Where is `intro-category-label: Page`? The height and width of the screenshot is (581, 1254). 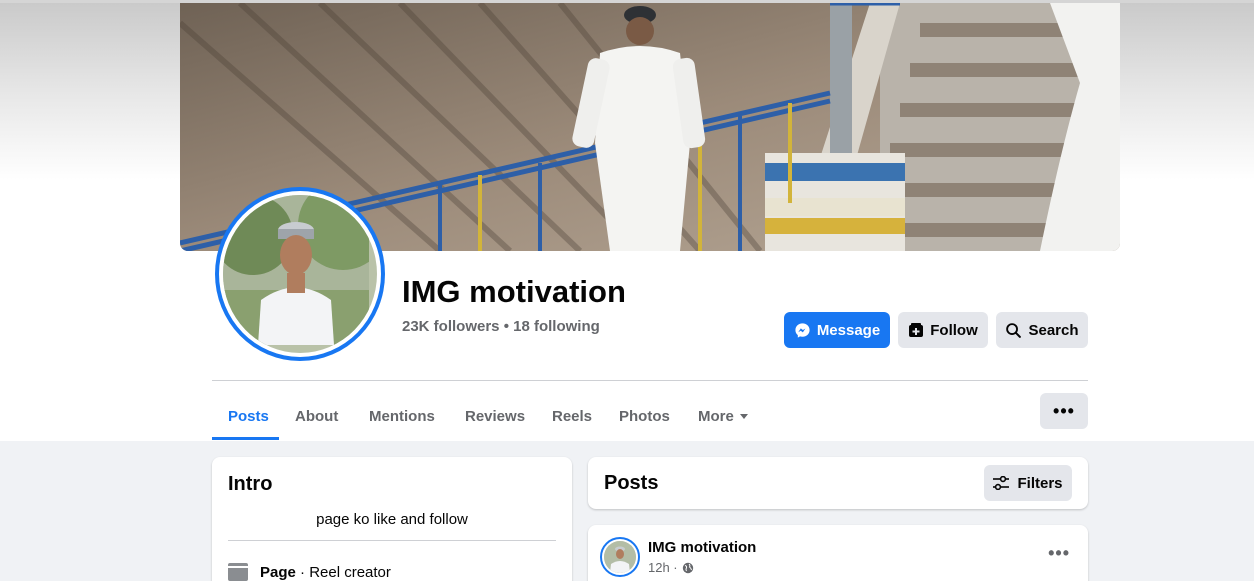
intro-category-label: Page is located at coordinates (278, 572).